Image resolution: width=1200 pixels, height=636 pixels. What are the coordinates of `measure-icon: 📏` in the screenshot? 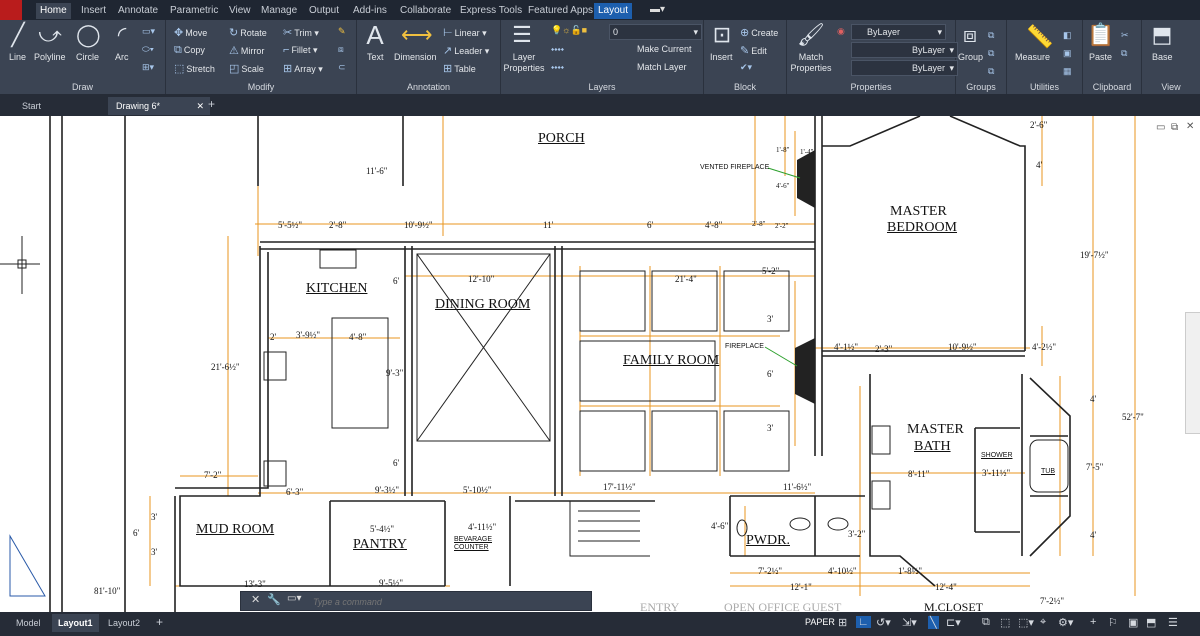 It's located at (1040, 37).